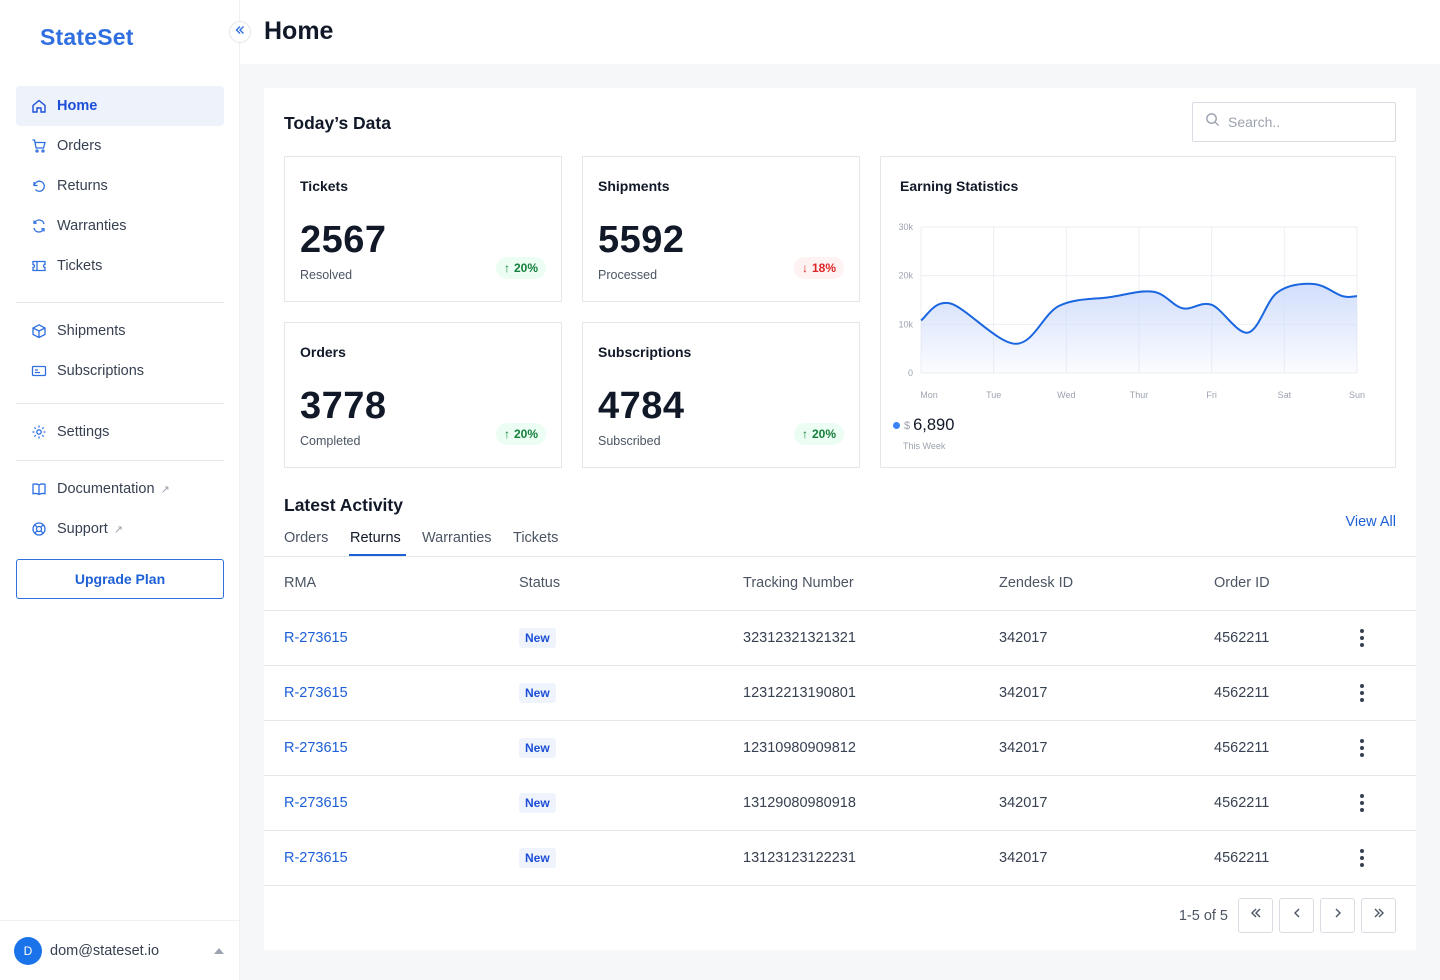 The height and width of the screenshot is (980, 1440). I want to click on sidebar-item-support: Support ↗, so click(120, 529).